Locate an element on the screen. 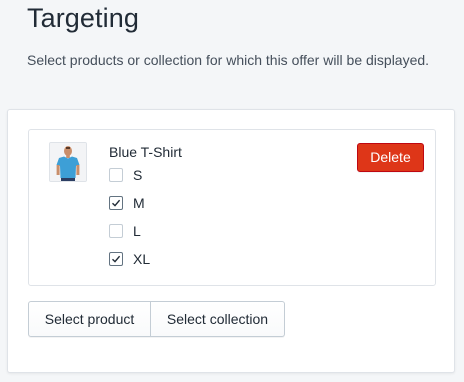  variant-checkbox-m is located at coordinates (116, 203).